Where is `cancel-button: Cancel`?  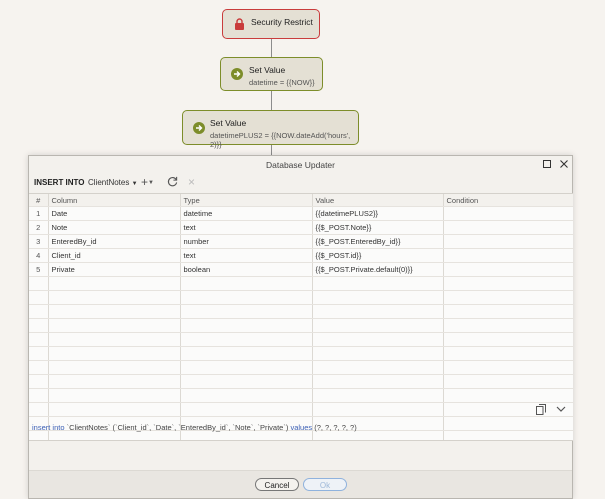
cancel-button: Cancel is located at coordinates (277, 484).